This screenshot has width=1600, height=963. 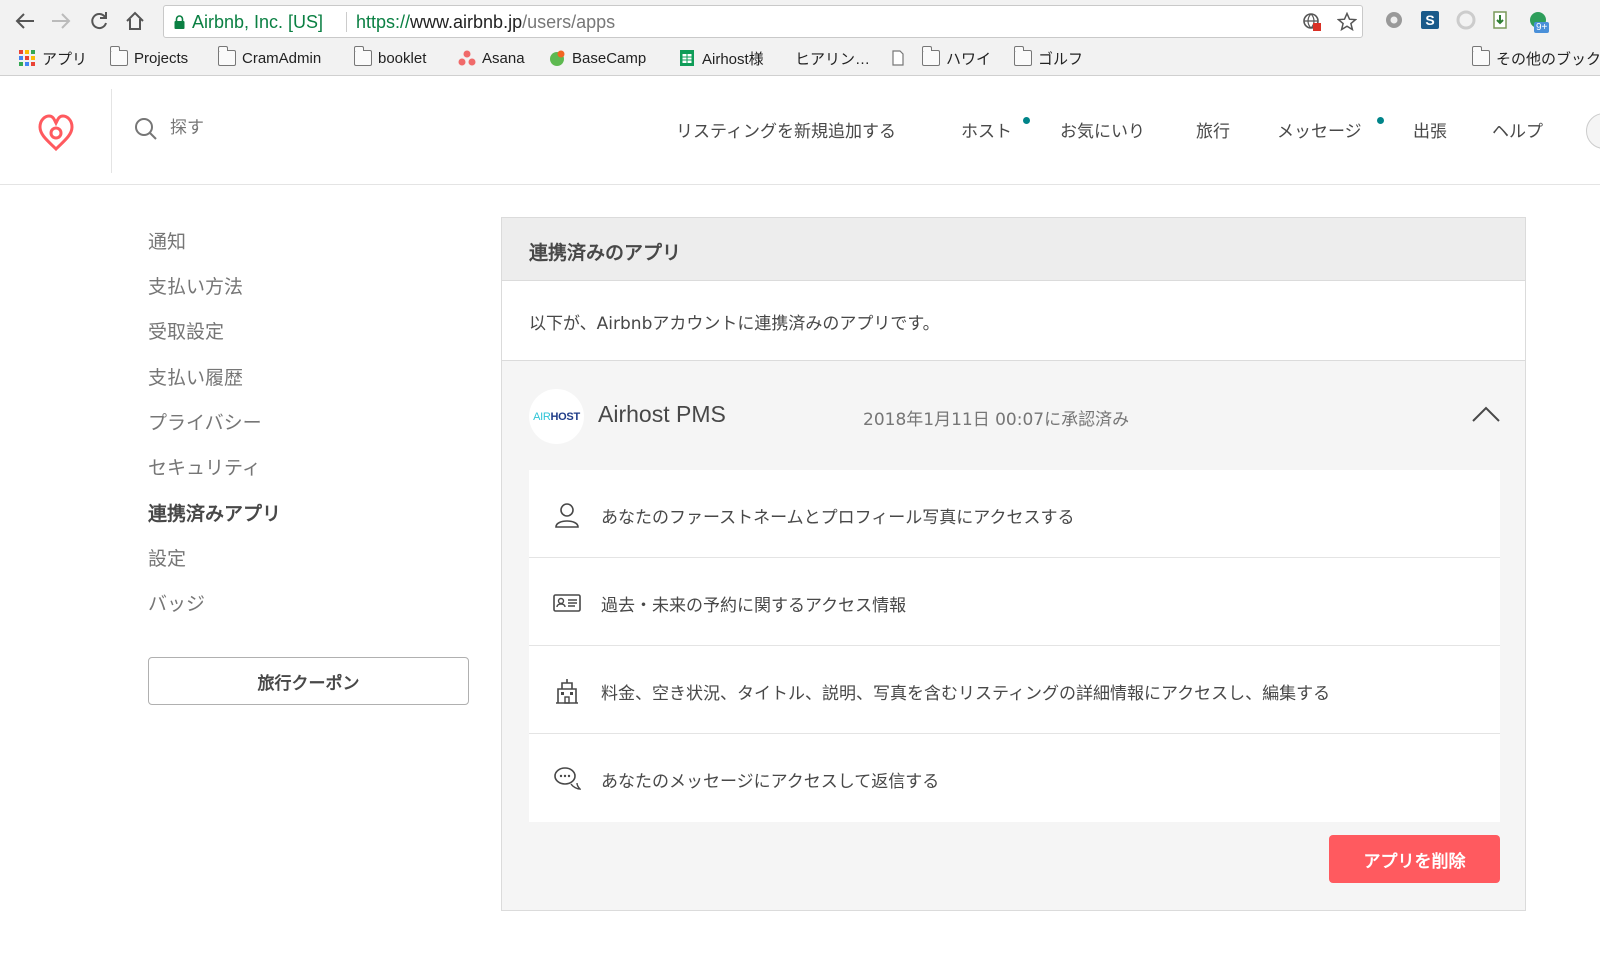 I want to click on home-icon, so click(x=135, y=21).